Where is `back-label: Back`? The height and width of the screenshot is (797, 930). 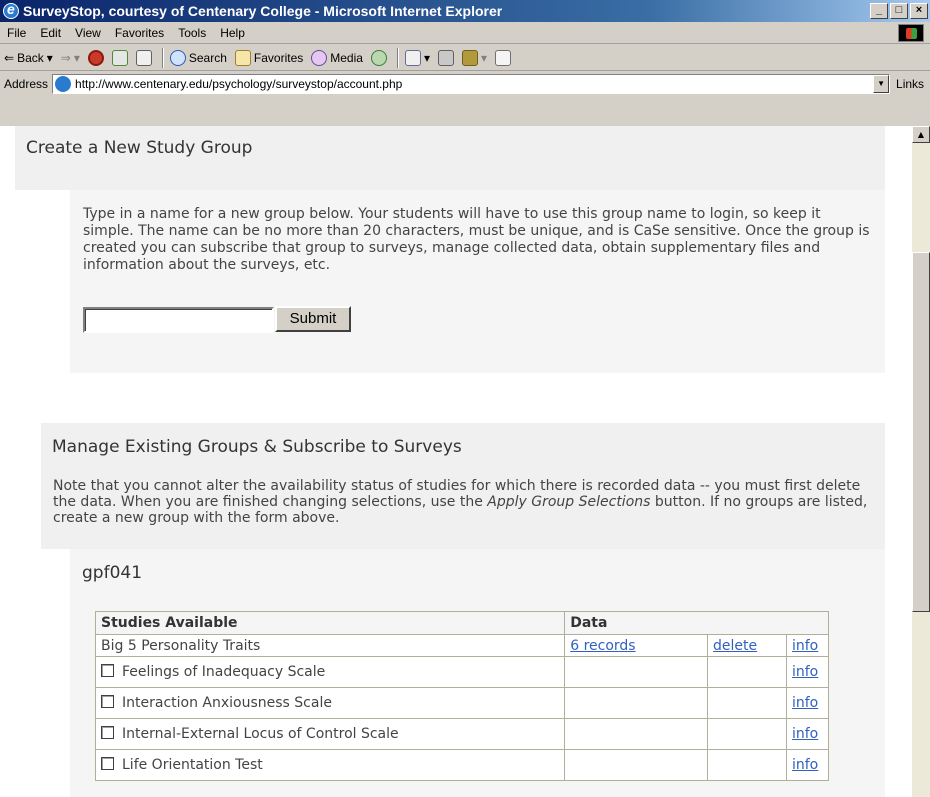 back-label: Back is located at coordinates (30, 57).